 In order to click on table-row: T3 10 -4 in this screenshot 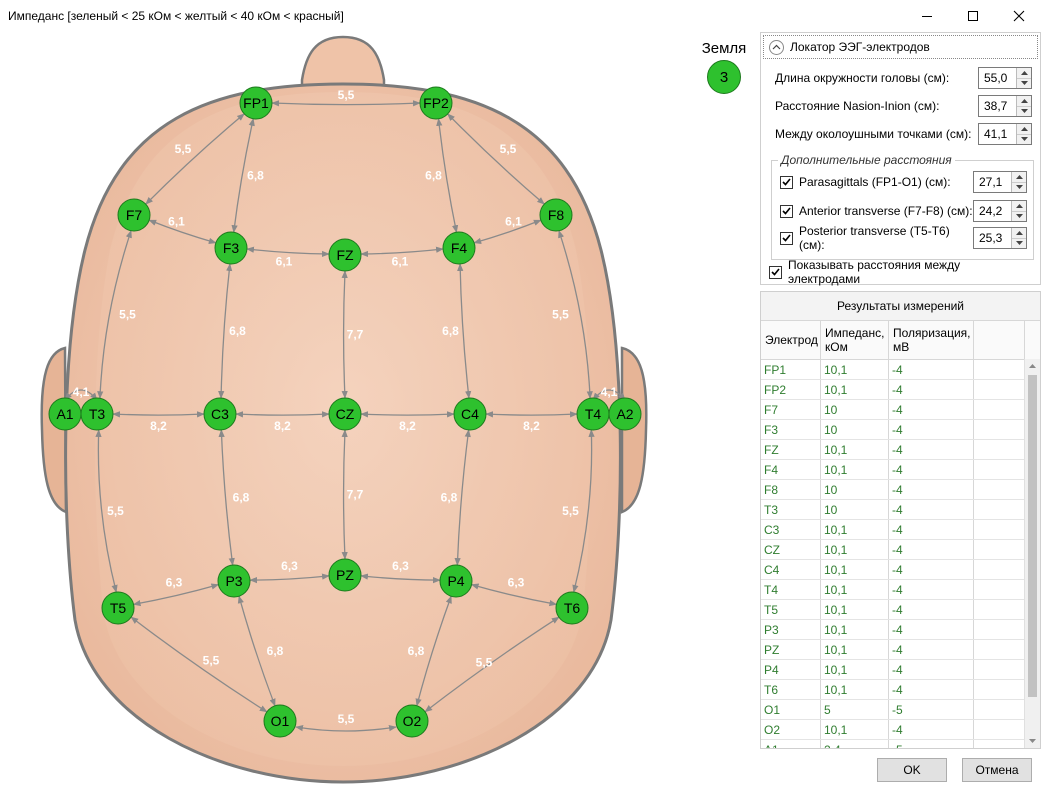, I will do `click(900, 510)`.